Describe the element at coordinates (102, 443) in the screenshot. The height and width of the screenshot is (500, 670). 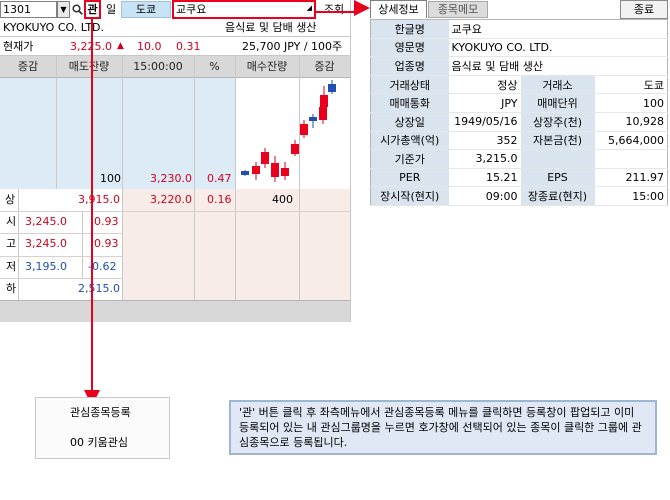
I see `menu-item-kiwoom-watchlist: 00 키움관심` at that location.